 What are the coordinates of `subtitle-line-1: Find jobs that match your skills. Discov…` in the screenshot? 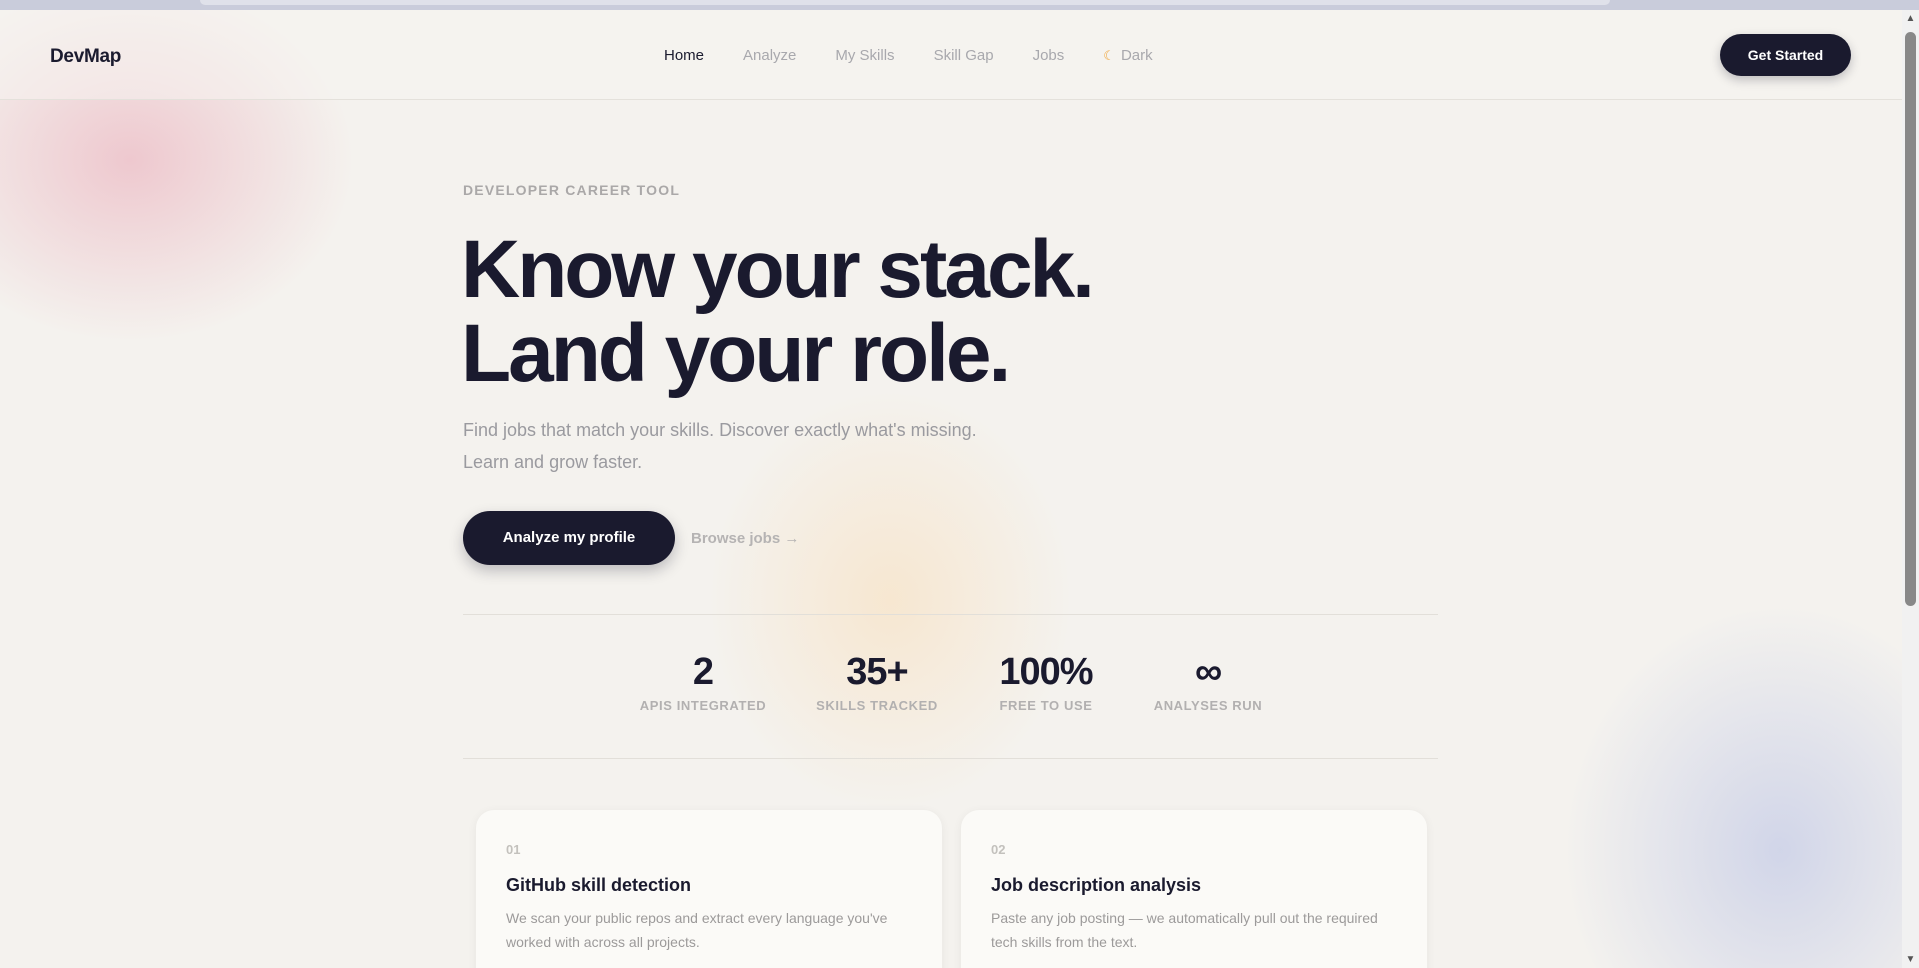 It's located at (720, 430).